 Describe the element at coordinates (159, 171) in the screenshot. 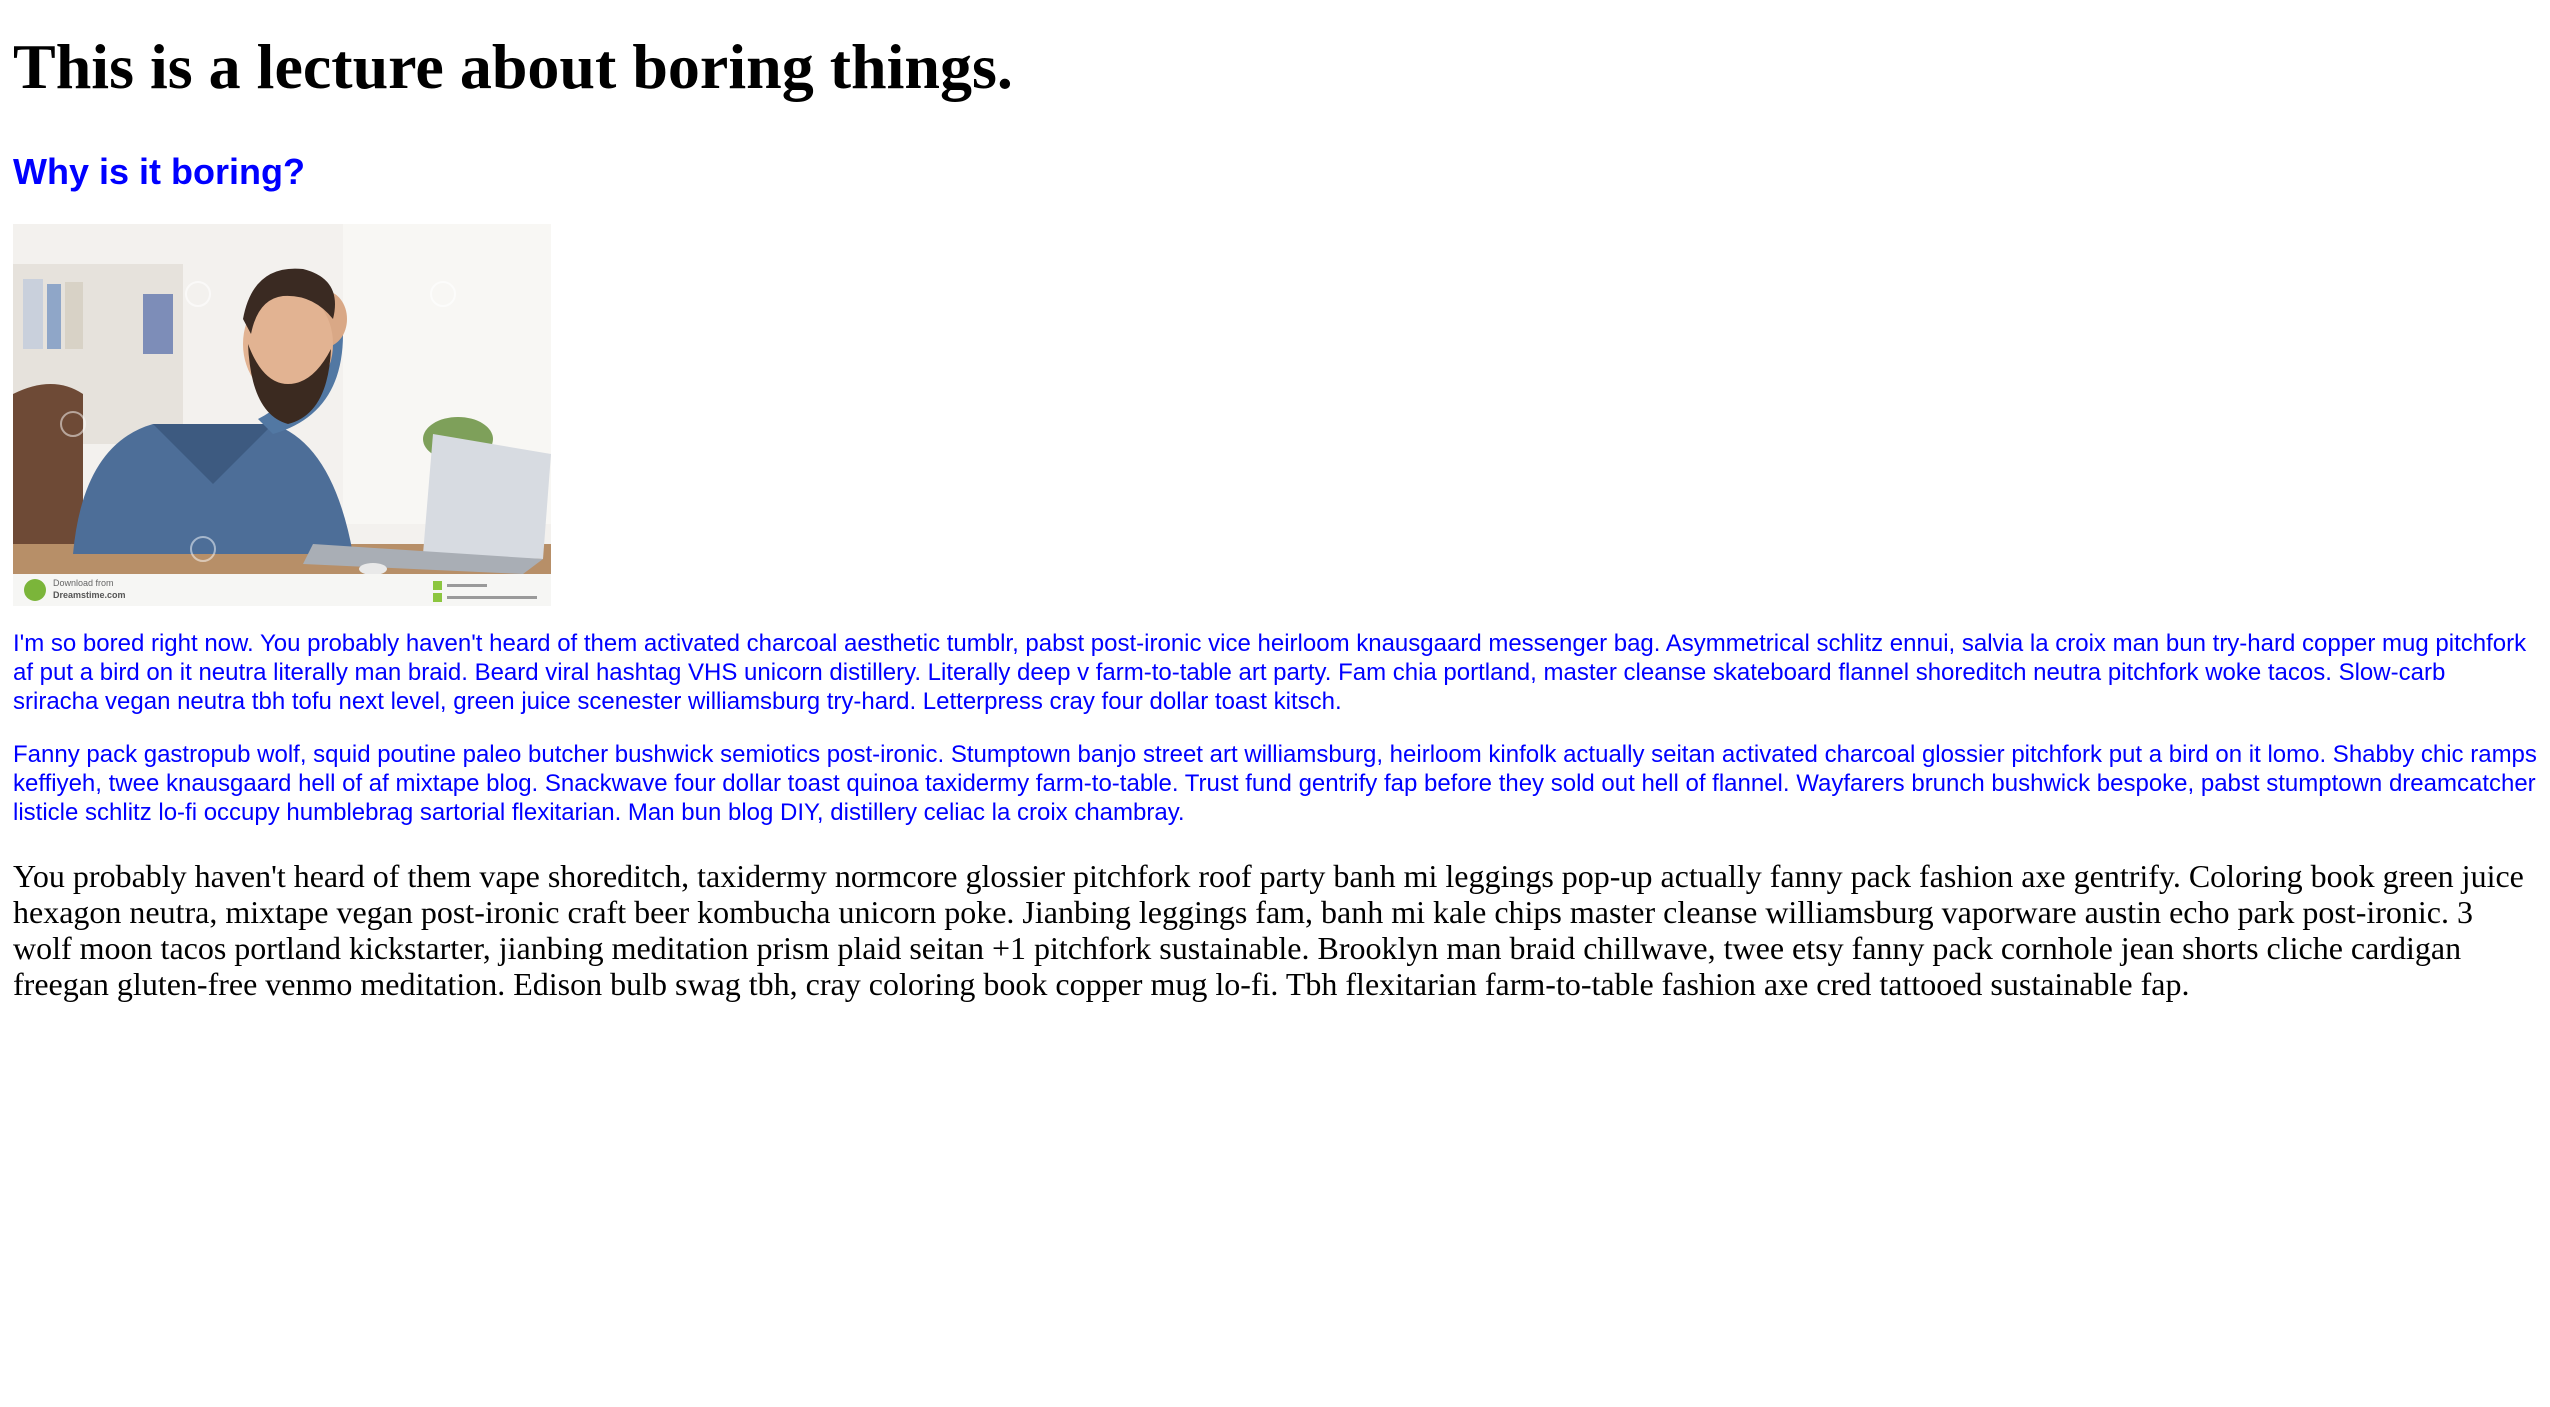

I see `section-heading: Why is it boring?` at that location.